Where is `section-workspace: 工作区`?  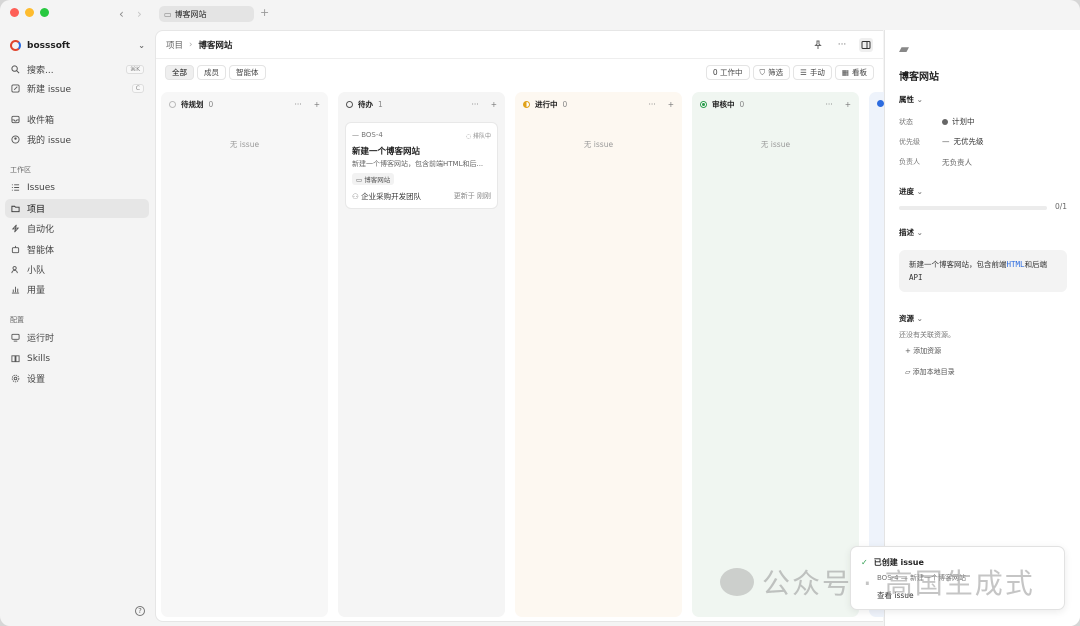
section-workspace: 工作区 is located at coordinates (20, 170).